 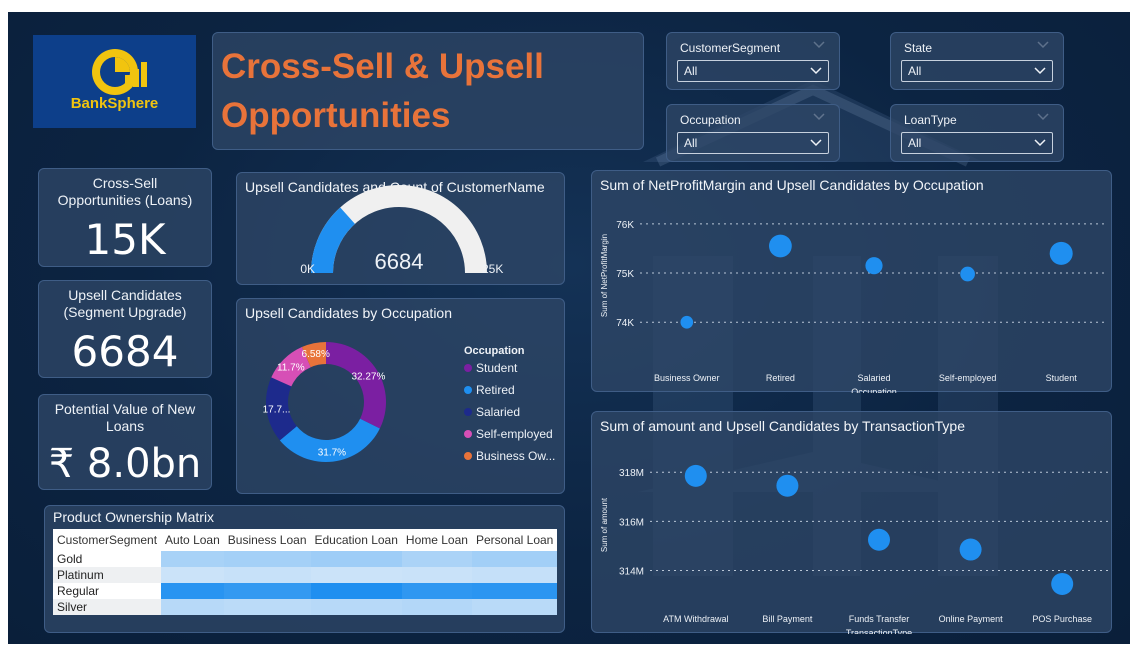 What do you see at coordinates (356, 540) in the screenshot?
I see `matrix-column-header: Education Loan` at bounding box center [356, 540].